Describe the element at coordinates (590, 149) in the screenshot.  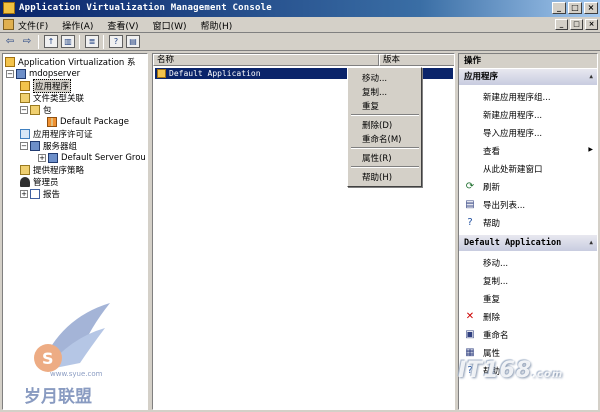
I see `submenu-arrow-icon: ▶` at that location.